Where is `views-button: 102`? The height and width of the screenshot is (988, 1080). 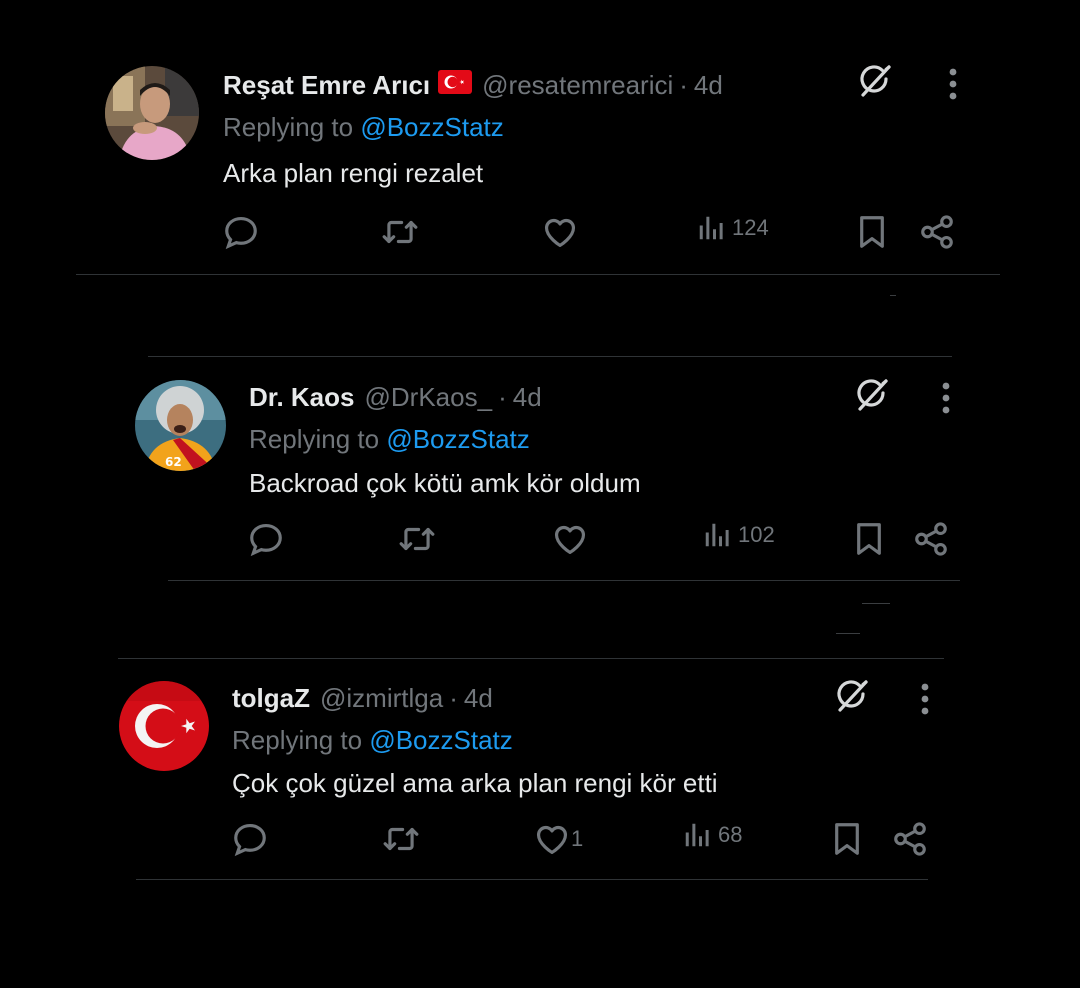
views-button: 102 is located at coordinates (738, 535).